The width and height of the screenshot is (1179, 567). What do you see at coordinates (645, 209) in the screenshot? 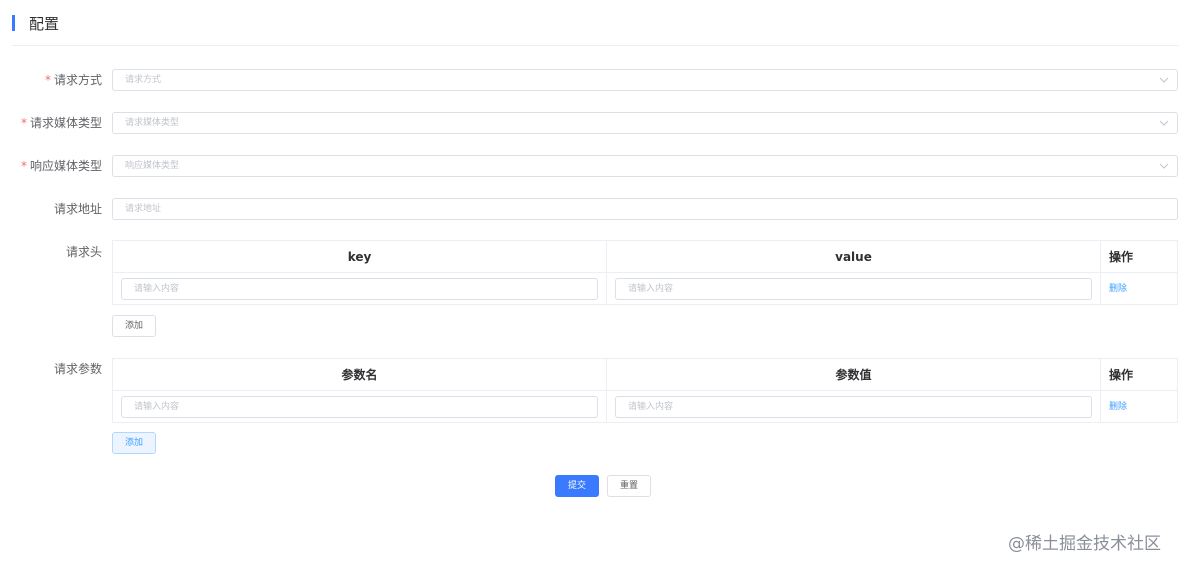
I see `request-url-input: 请求地址` at bounding box center [645, 209].